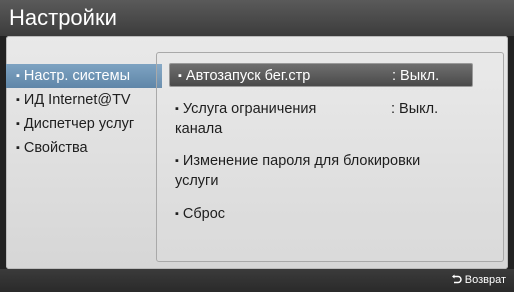 The image size is (514, 292). I want to click on title-bar: Настройки, so click(257, 18).